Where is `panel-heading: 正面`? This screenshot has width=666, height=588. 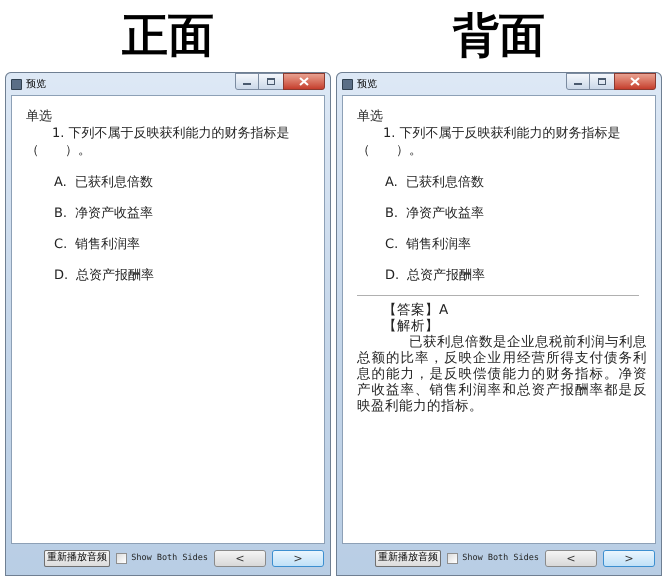 panel-heading: 正面 is located at coordinates (168, 36).